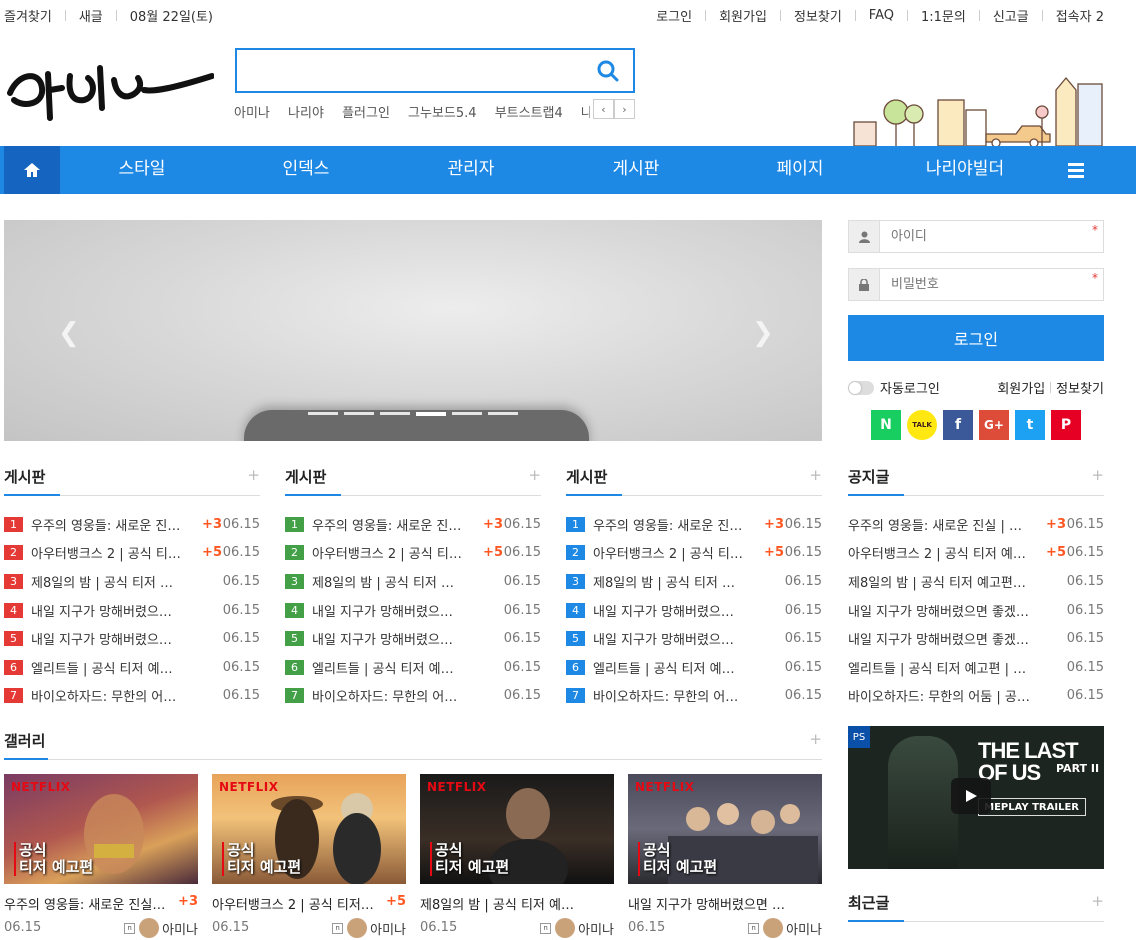 The height and width of the screenshot is (940, 1136). Describe the element at coordinates (710, 903) in the screenshot. I see `gallery-item-title: 내일 지구가 망해버렸으면 좋겠어 | 공식 예고편` at that location.